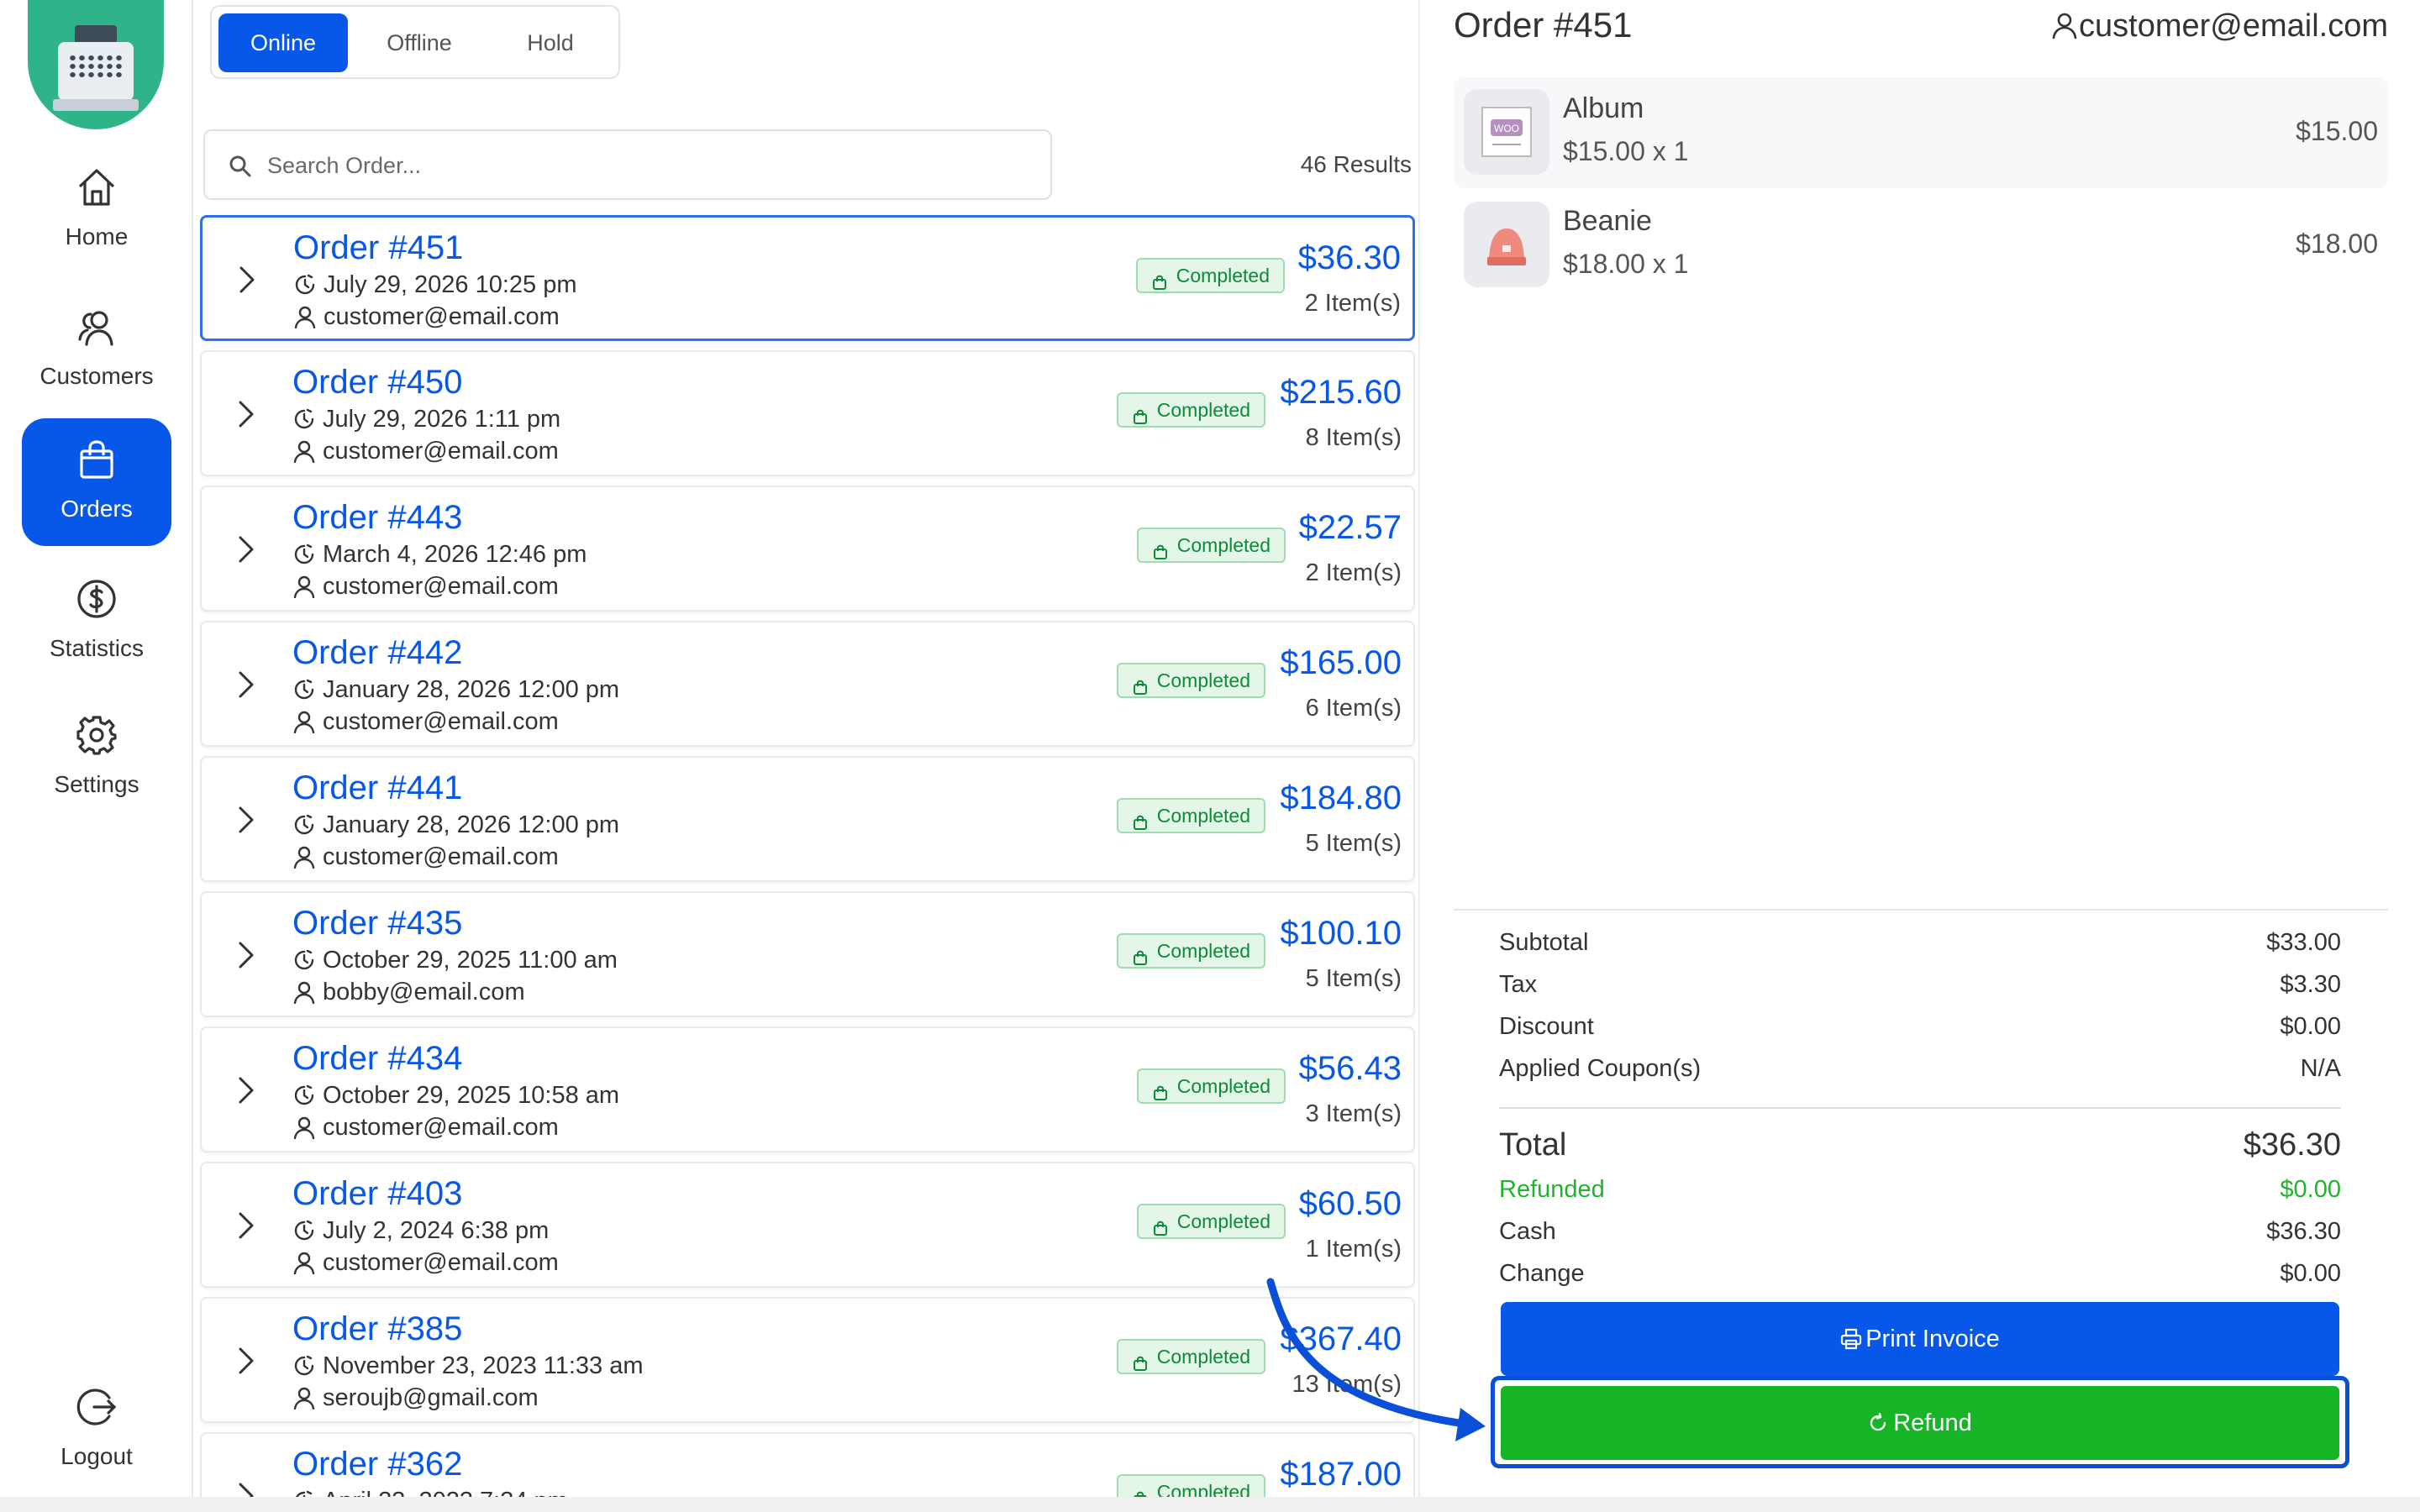 This screenshot has height=1512, width=2420. Describe the element at coordinates (1920, 1423) in the screenshot. I see `refund-button: Refund` at that location.